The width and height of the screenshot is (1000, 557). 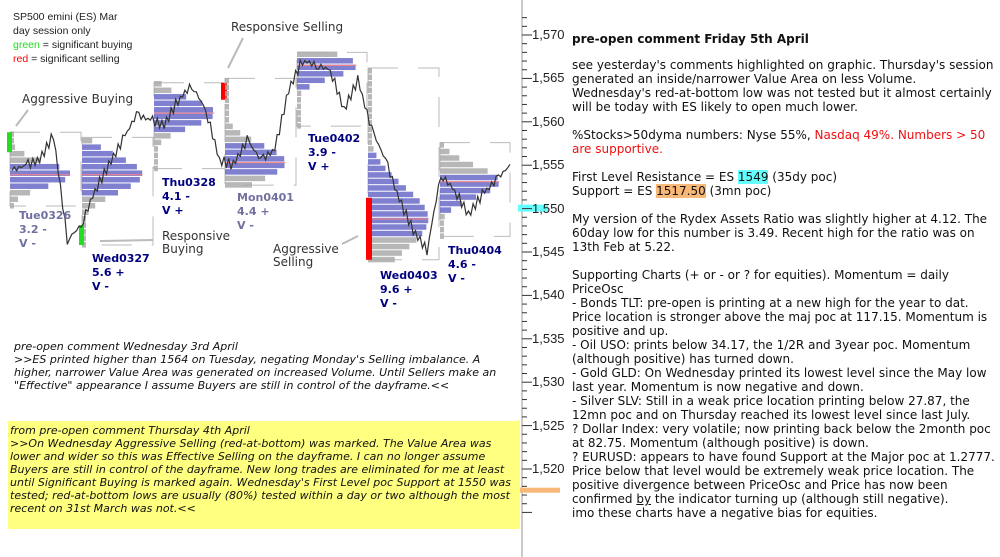 I want to click on session-label-line: Thu0328, so click(x=189, y=182).